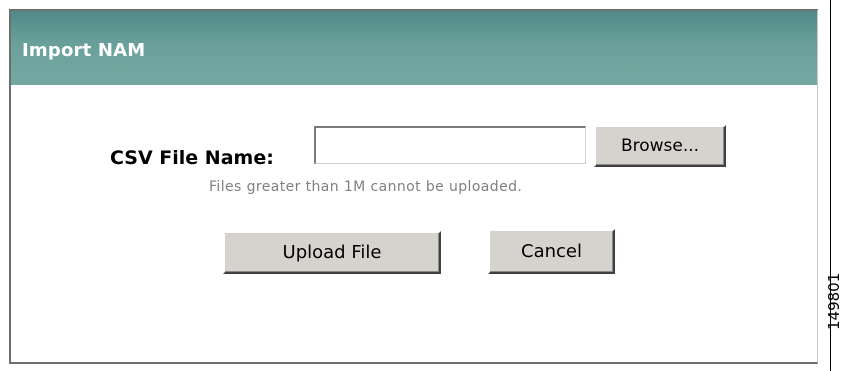  What do you see at coordinates (551, 251) in the screenshot?
I see `cancel-button: Cancel` at bounding box center [551, 251].